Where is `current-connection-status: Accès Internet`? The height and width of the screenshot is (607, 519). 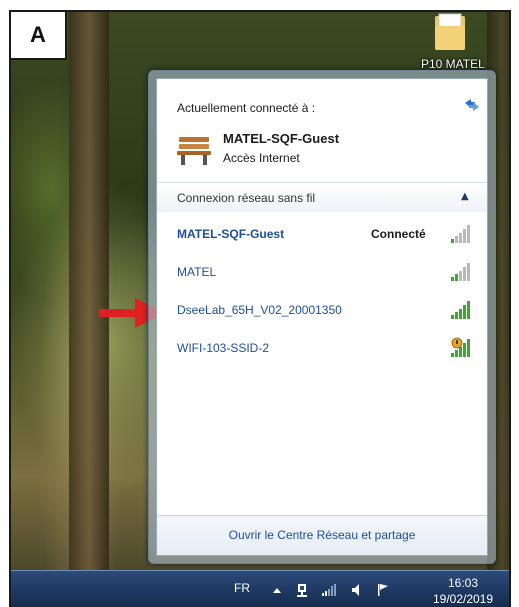
current-connection-status: Accès Internet is located at coordinates (261, 158).